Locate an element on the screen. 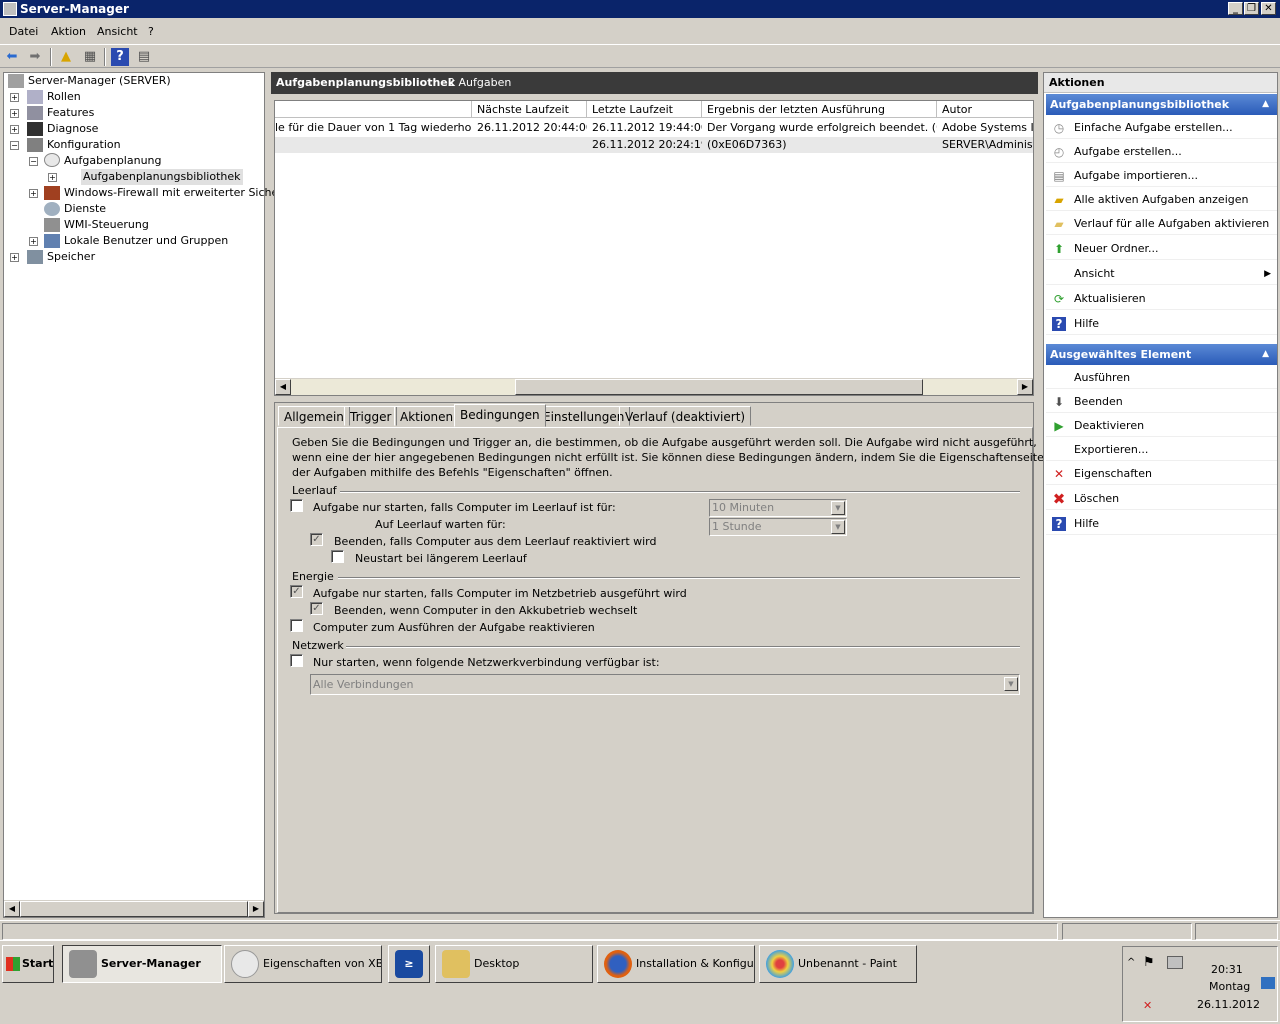  taskbar-item-desktop: Desktop is located at coordinates (514, 964).